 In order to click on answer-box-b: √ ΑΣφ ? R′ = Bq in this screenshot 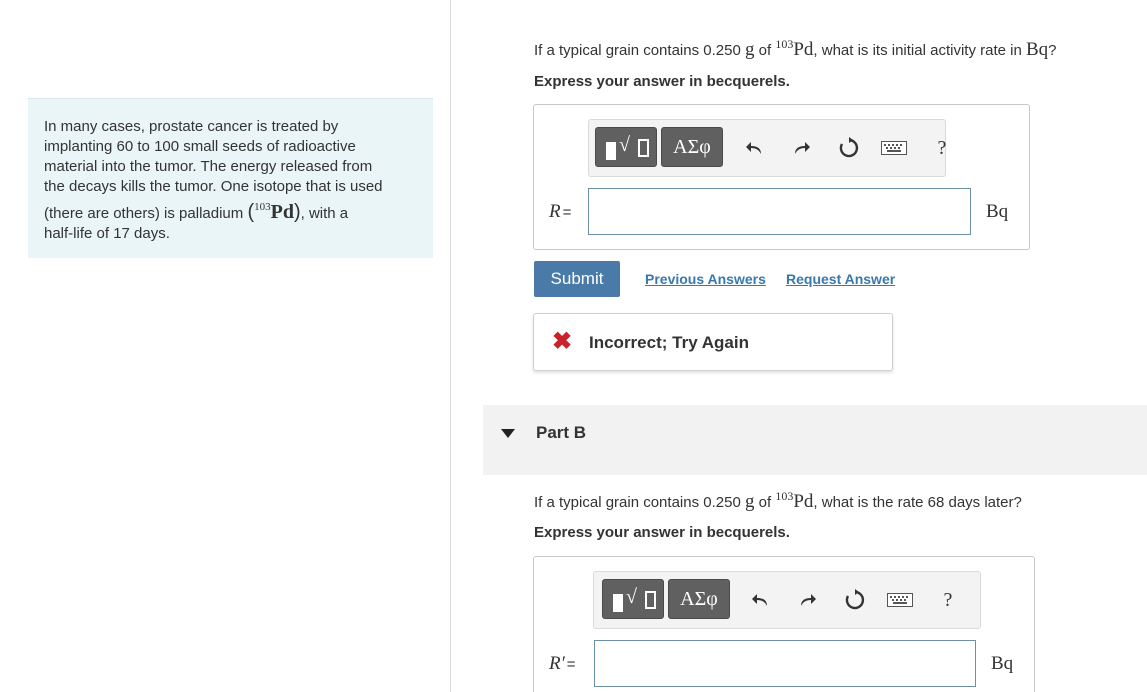, I will do `click(784, 624)`.